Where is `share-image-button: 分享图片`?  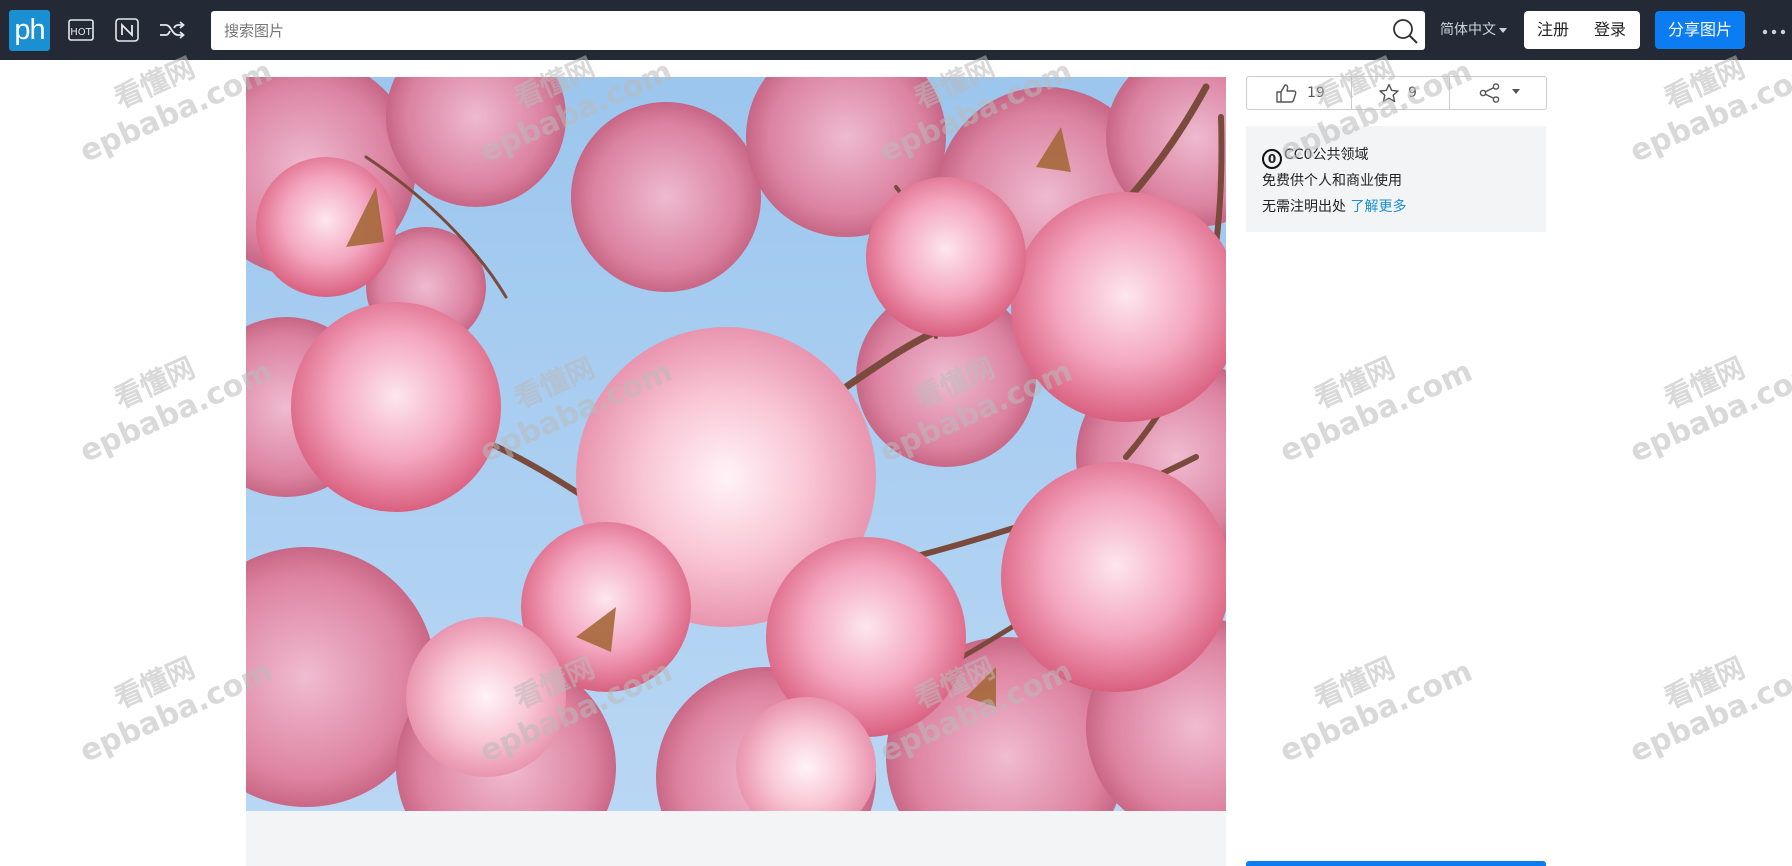
share-image-button: 分享图片 is located at coordinates (1700, 30).